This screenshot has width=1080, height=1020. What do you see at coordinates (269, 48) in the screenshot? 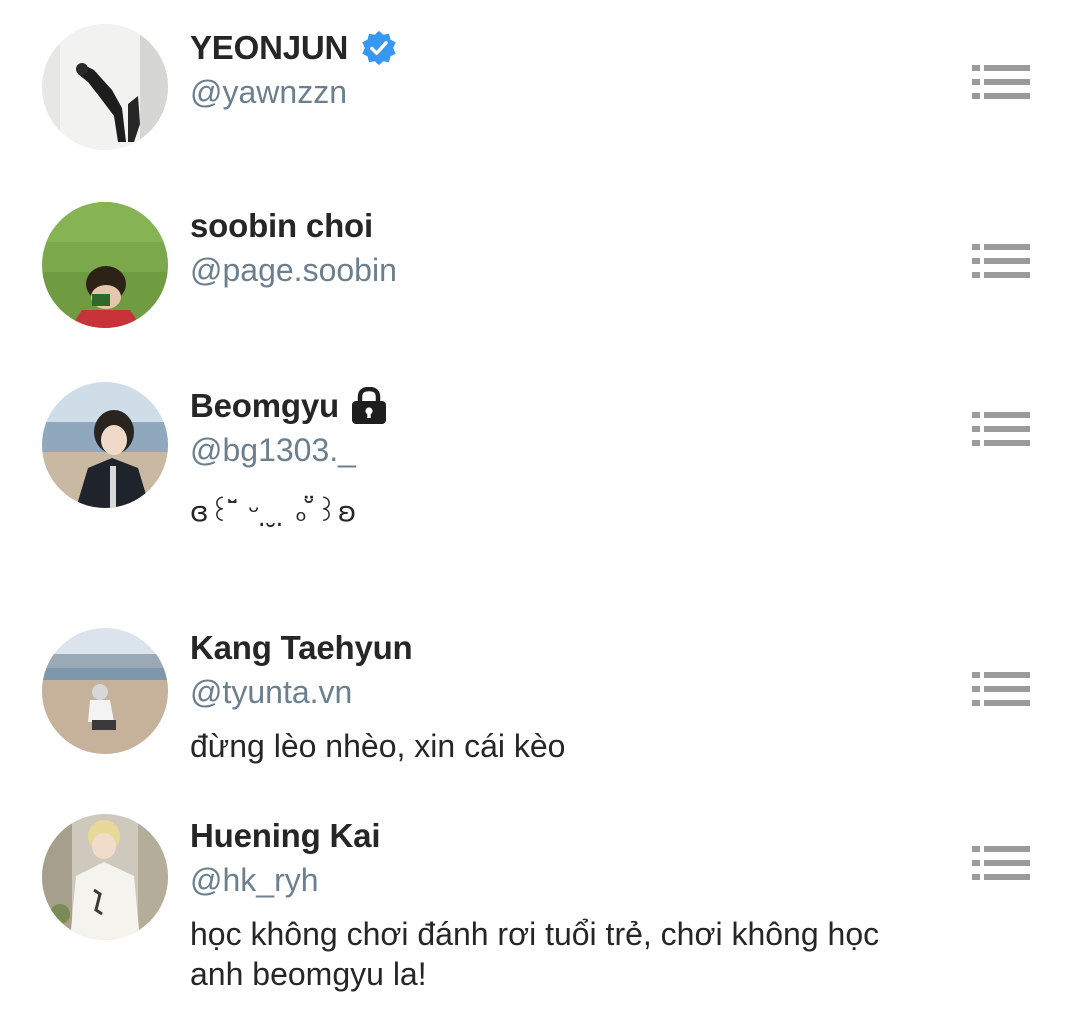
I see `display-name: YEONJUN` at bounding box center [269, 48].